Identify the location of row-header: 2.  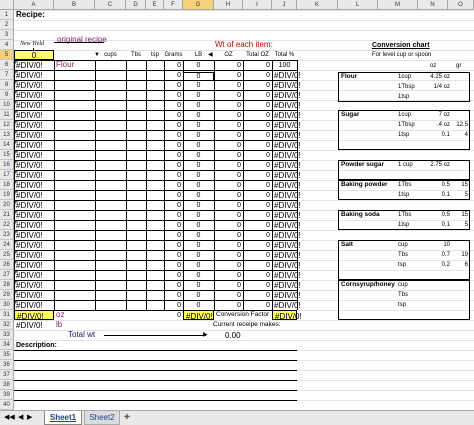
(7, 25).